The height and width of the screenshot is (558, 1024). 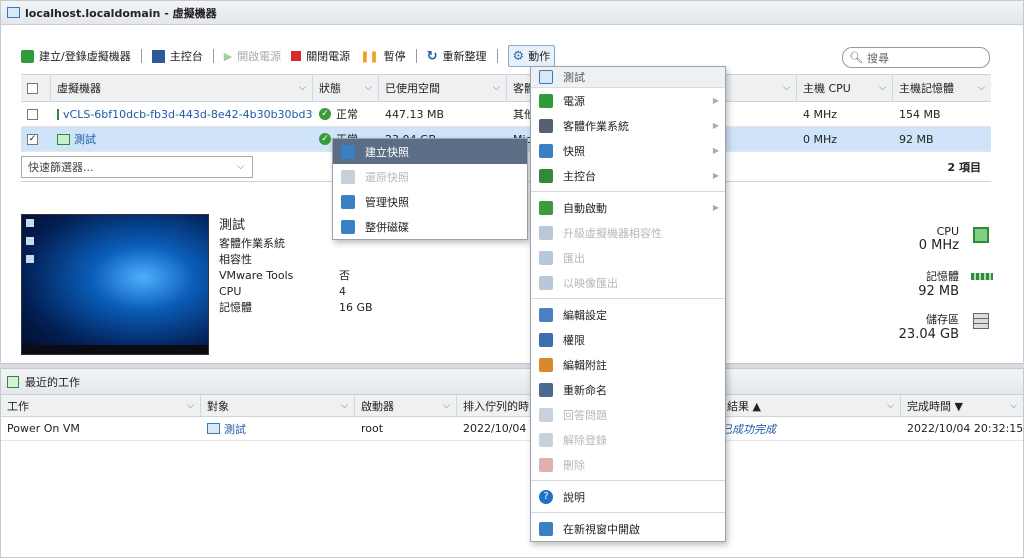 What do you see at coordinates (296, 56) in the screenshot?
I see `stop-icon` at bounding box center [296, 56].